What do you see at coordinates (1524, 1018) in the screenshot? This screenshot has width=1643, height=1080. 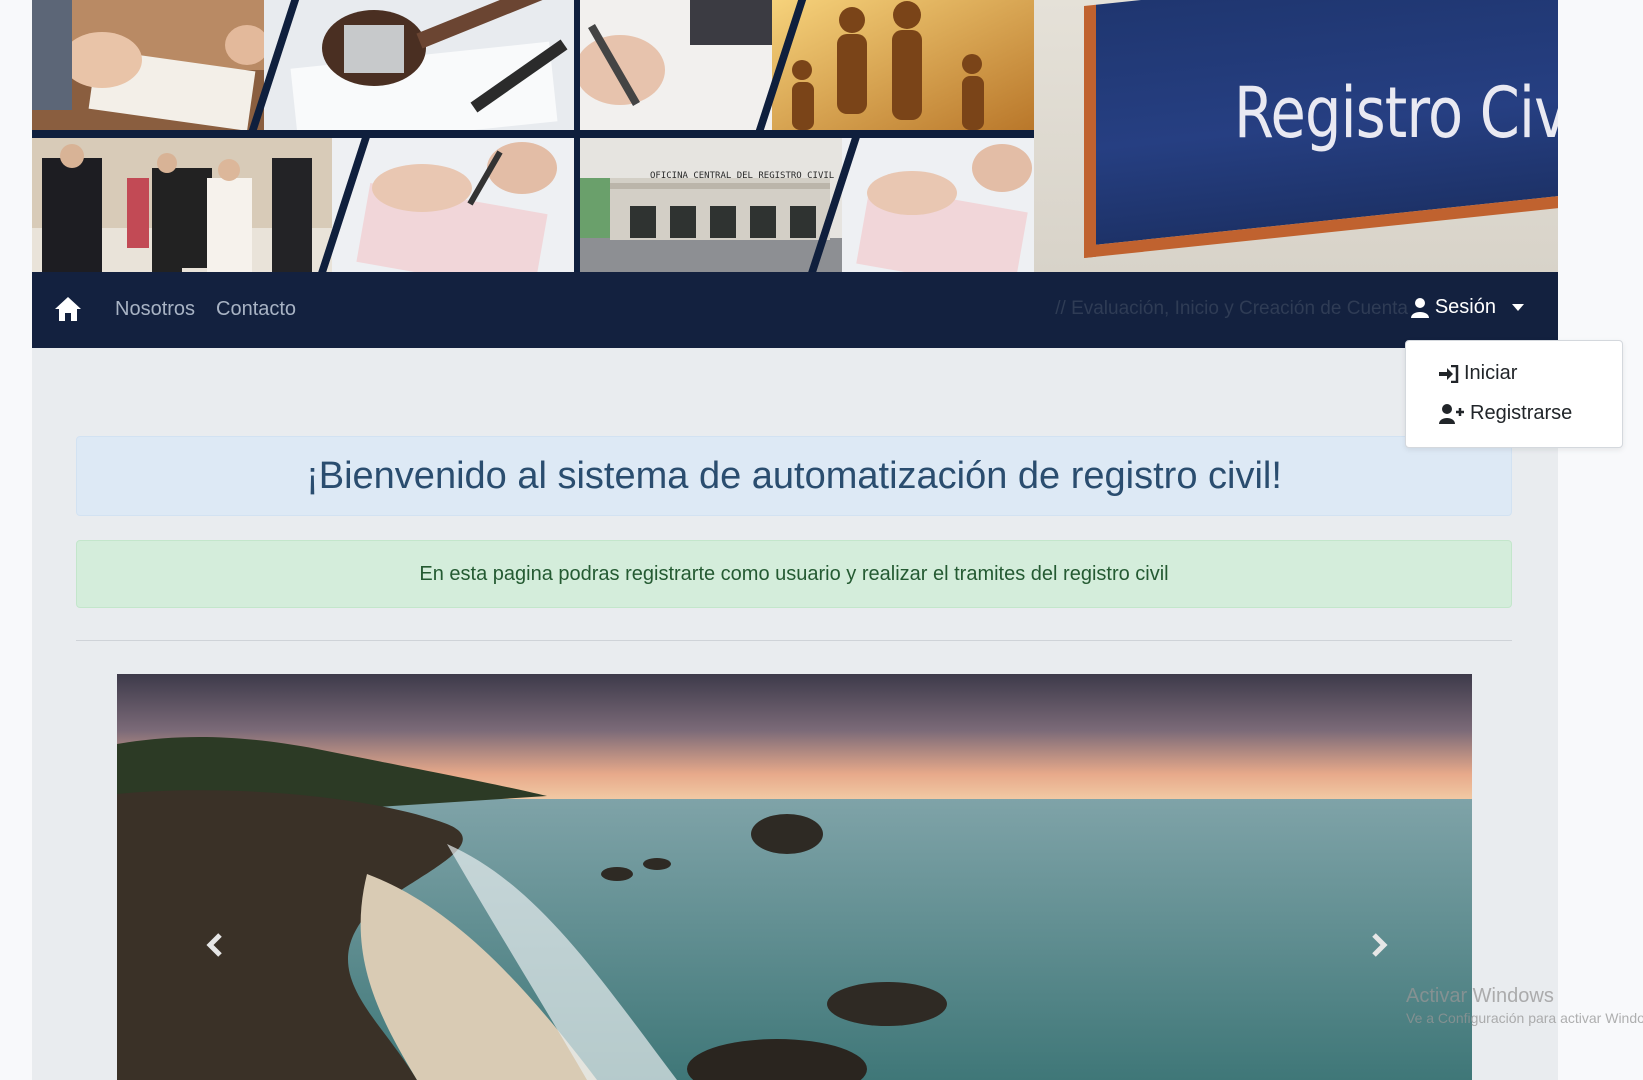 I see `windows-watermark-subtitle: Ve a Configuración para activar Windows.` at bounding box center [1524, 1018].